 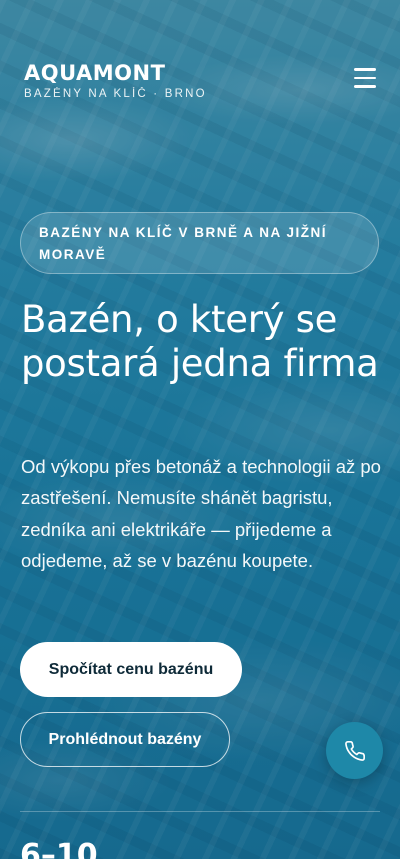 I want to click on hamburger-menu-icon, so click(x=365, y=78).